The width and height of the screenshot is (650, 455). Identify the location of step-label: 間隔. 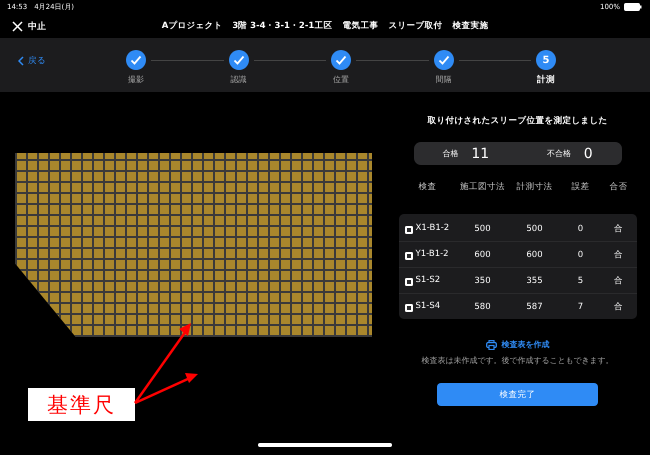
(444, 79).